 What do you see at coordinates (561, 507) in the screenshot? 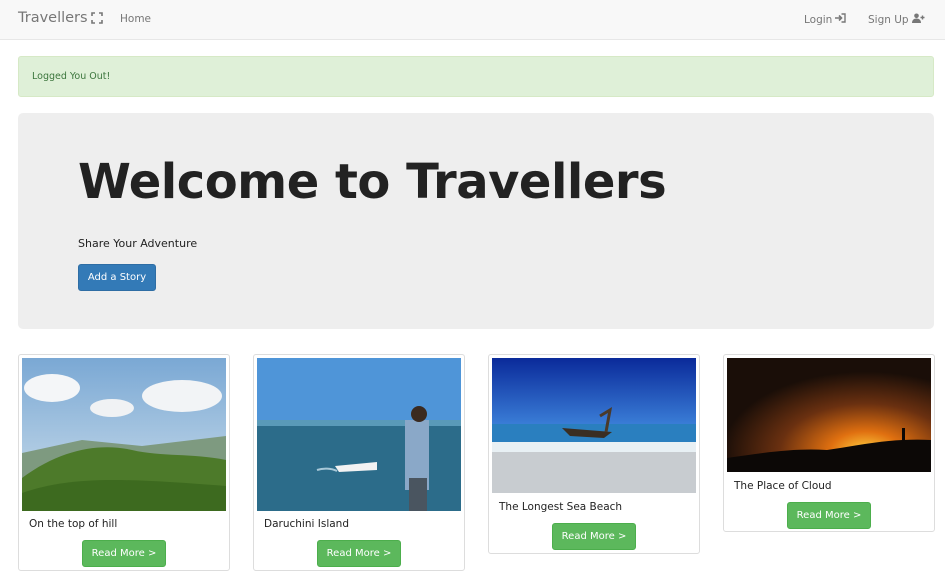
I see `story-title: The Longest Sea Beach` at bounding box center [561, 507].